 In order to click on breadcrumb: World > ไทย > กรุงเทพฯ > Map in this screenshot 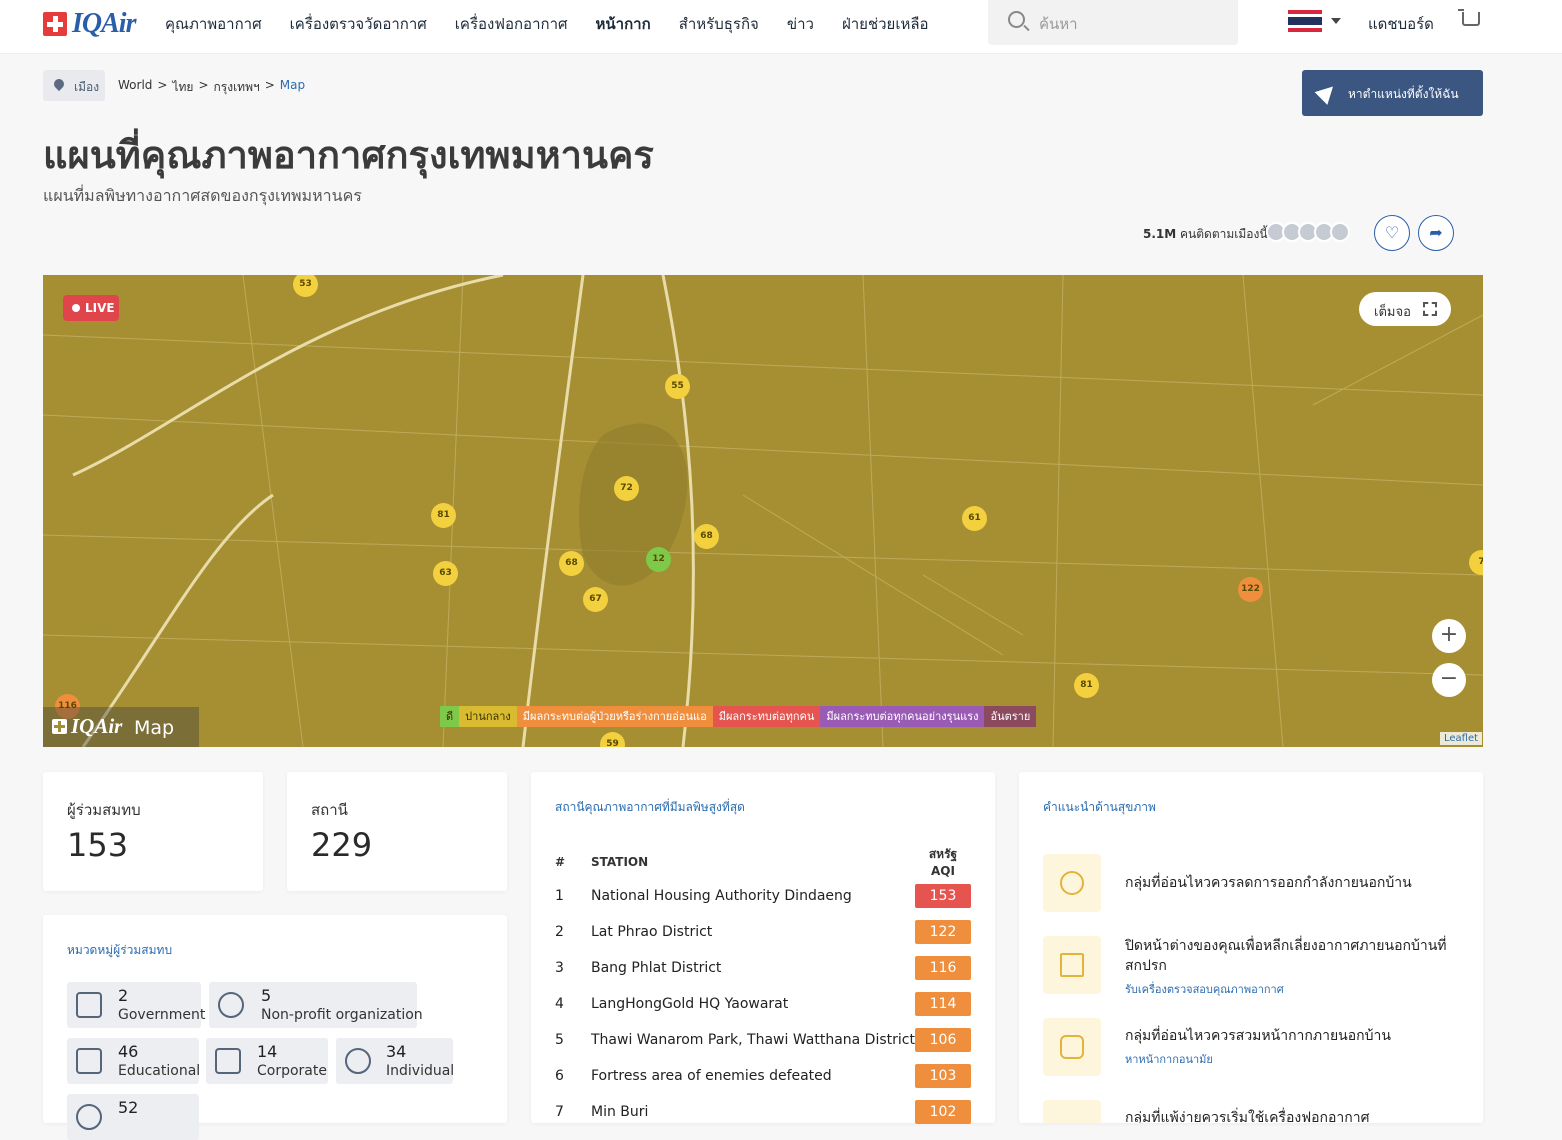, I will do `click(214, 87)`.